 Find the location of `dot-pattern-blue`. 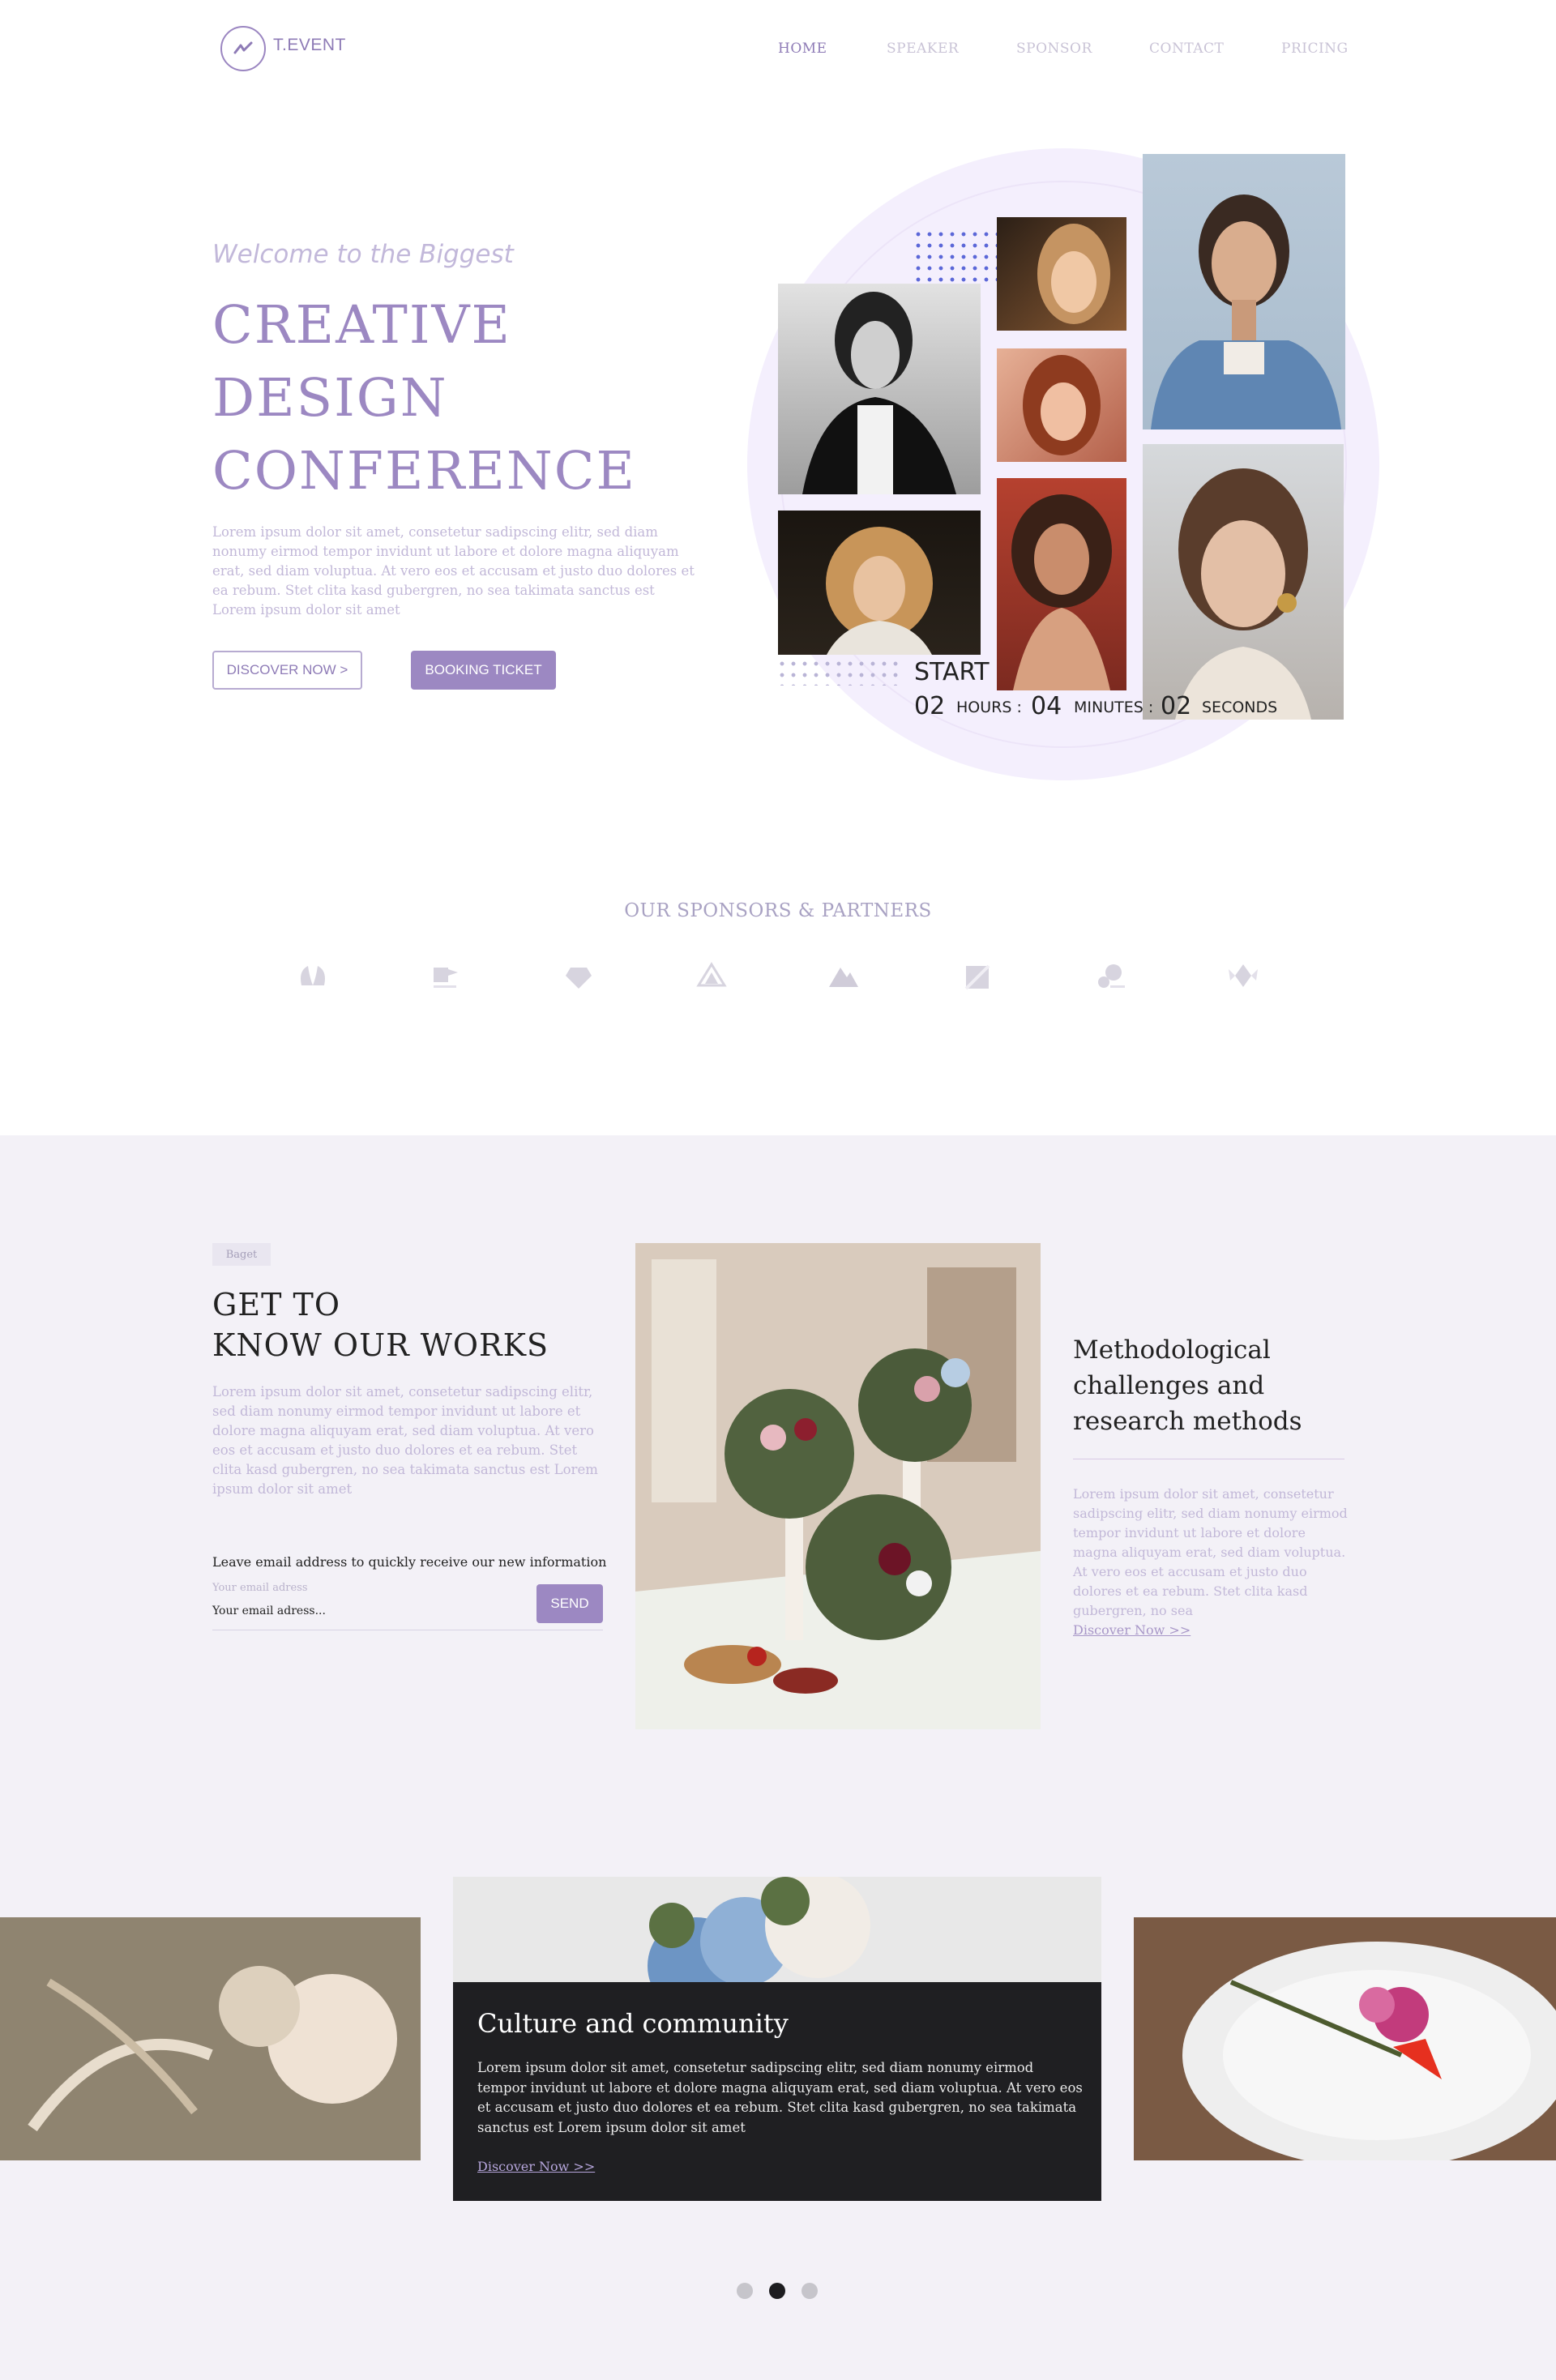

dot-pattern-blue is located at coordinates (962, 258).